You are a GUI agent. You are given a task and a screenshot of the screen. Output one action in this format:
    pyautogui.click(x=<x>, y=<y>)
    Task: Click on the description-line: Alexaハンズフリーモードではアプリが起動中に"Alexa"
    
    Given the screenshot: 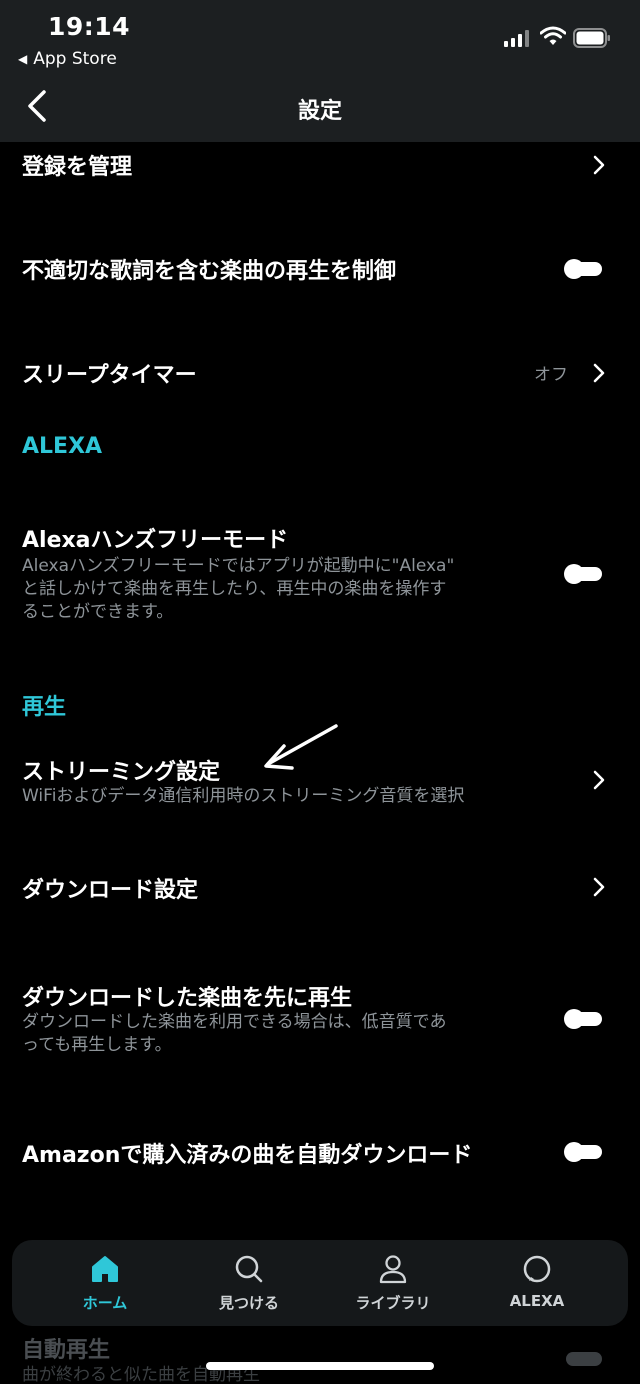 What is the action you would take?
    pyautogui.click(x=238, y=566)
    